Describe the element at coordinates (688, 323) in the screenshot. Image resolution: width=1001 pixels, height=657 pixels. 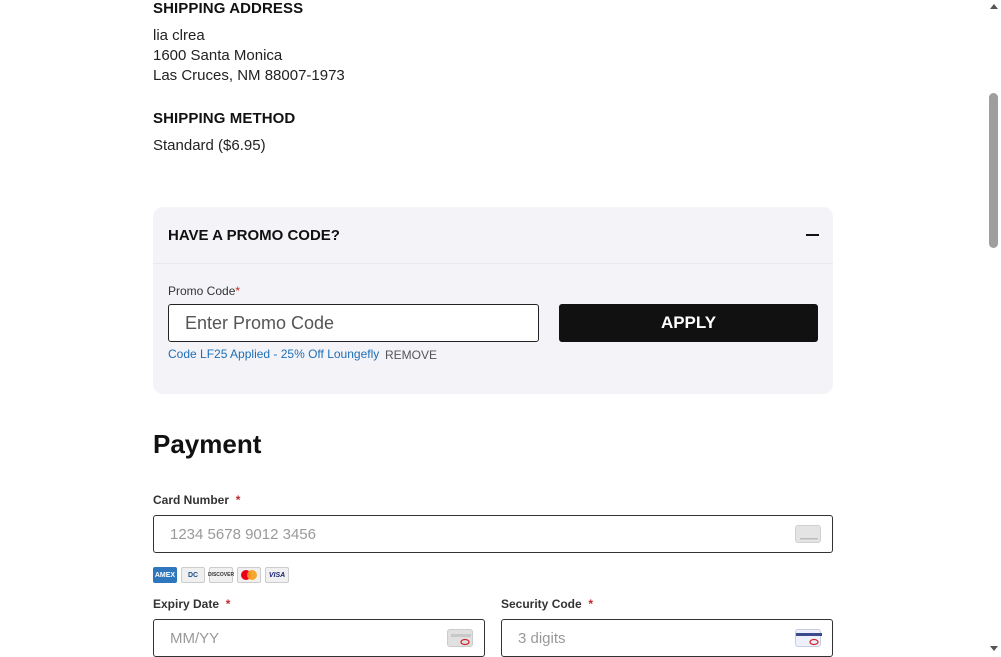
I see `apply-button: APPLY` at that location.